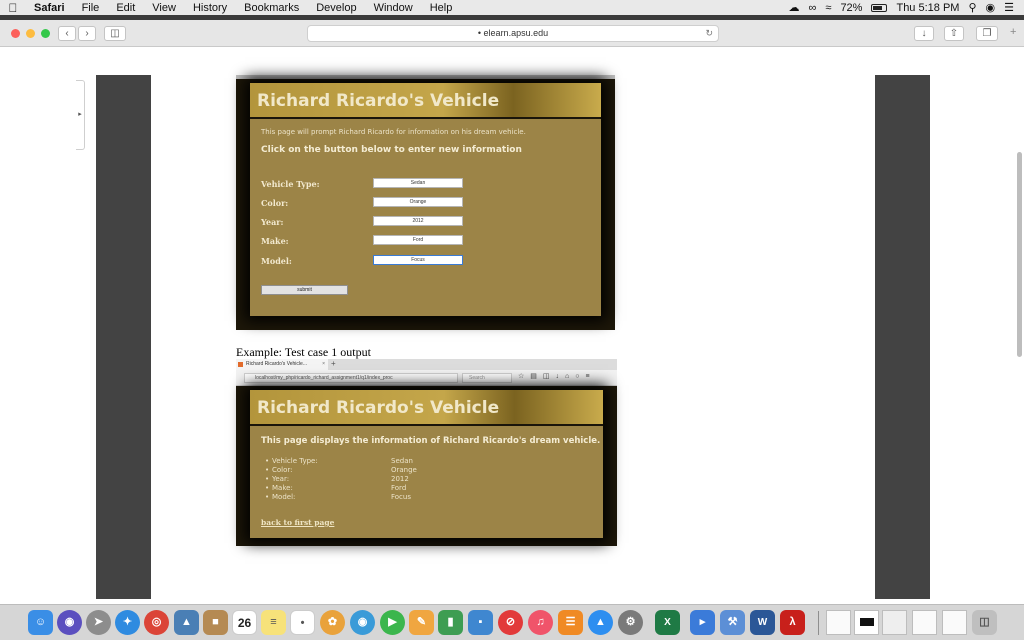  I want to click on finder-icon: ☺, so click(40, 622).